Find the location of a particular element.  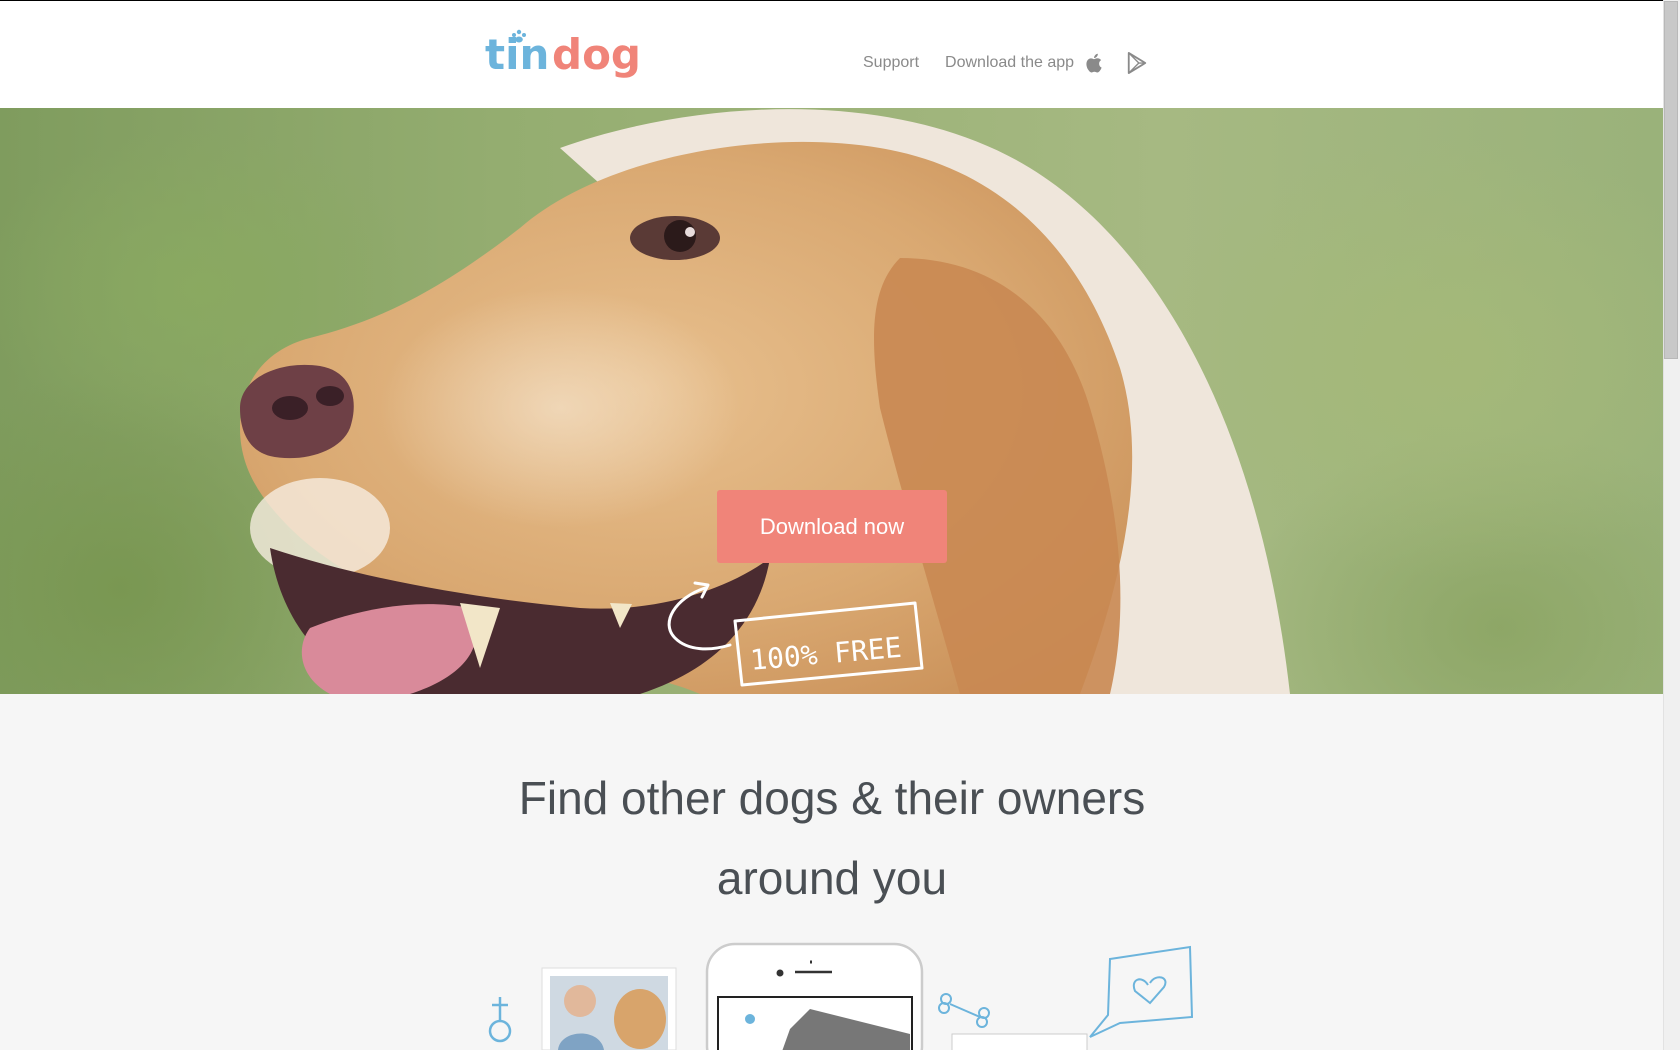

profile-card-edge is located at coordinates (1019, 1041).